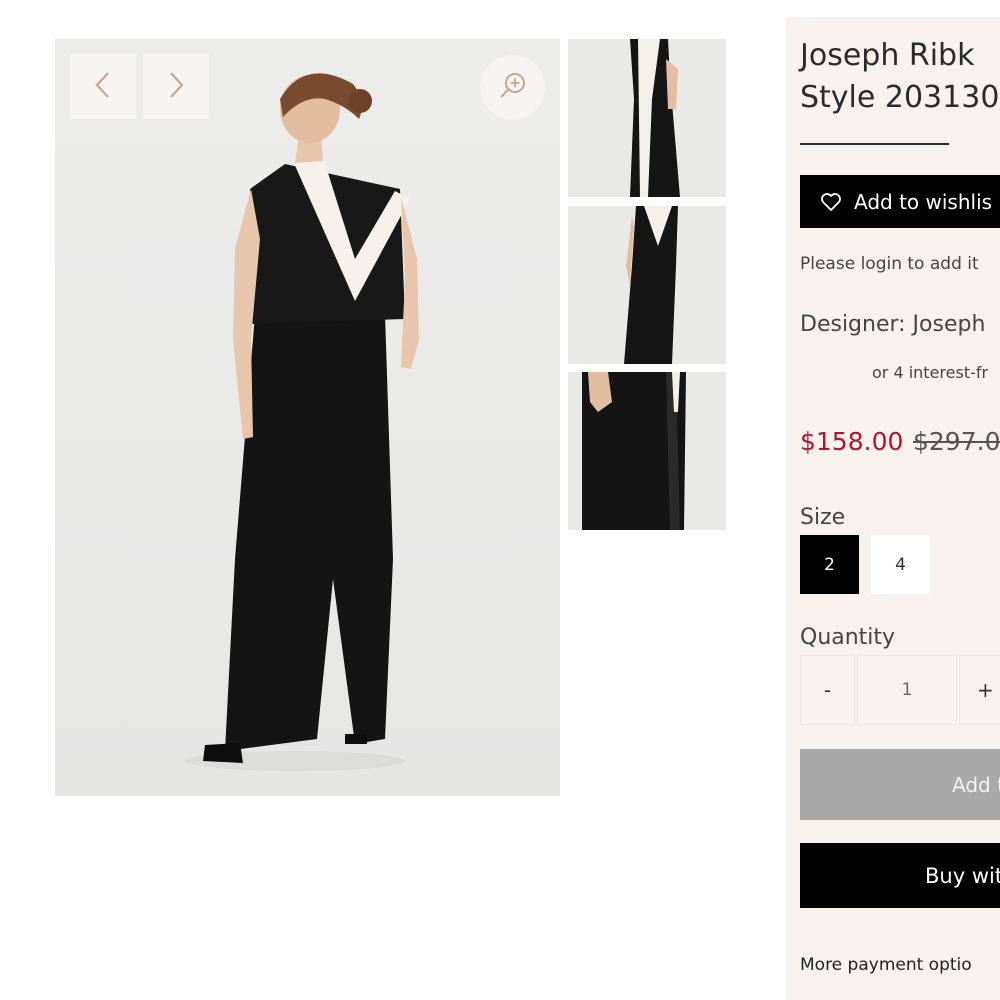  Describe the element at coordinates (874, 144) in the screenshot. I see `title-divider` at that location.